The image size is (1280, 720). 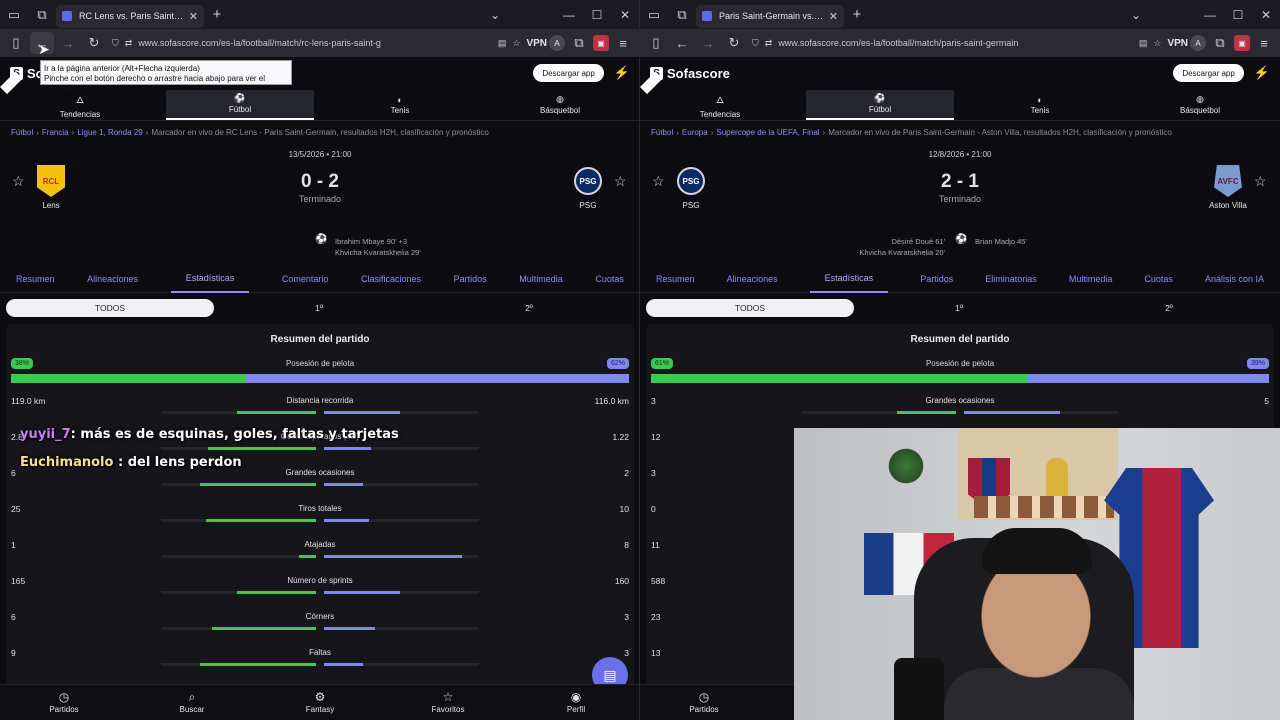 What do you see at coordinates (378, 252) in the screenshot?
I see `scorer: Khvicha Kvaratskhelia 29'` at bounding box center [378, 252].